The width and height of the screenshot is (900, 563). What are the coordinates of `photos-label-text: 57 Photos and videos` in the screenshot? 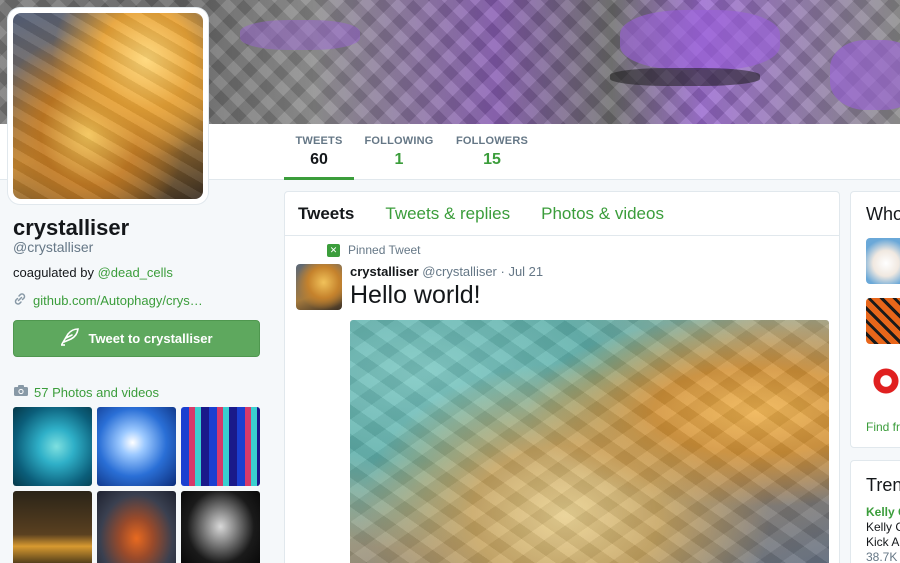 It's located at (97, 392).